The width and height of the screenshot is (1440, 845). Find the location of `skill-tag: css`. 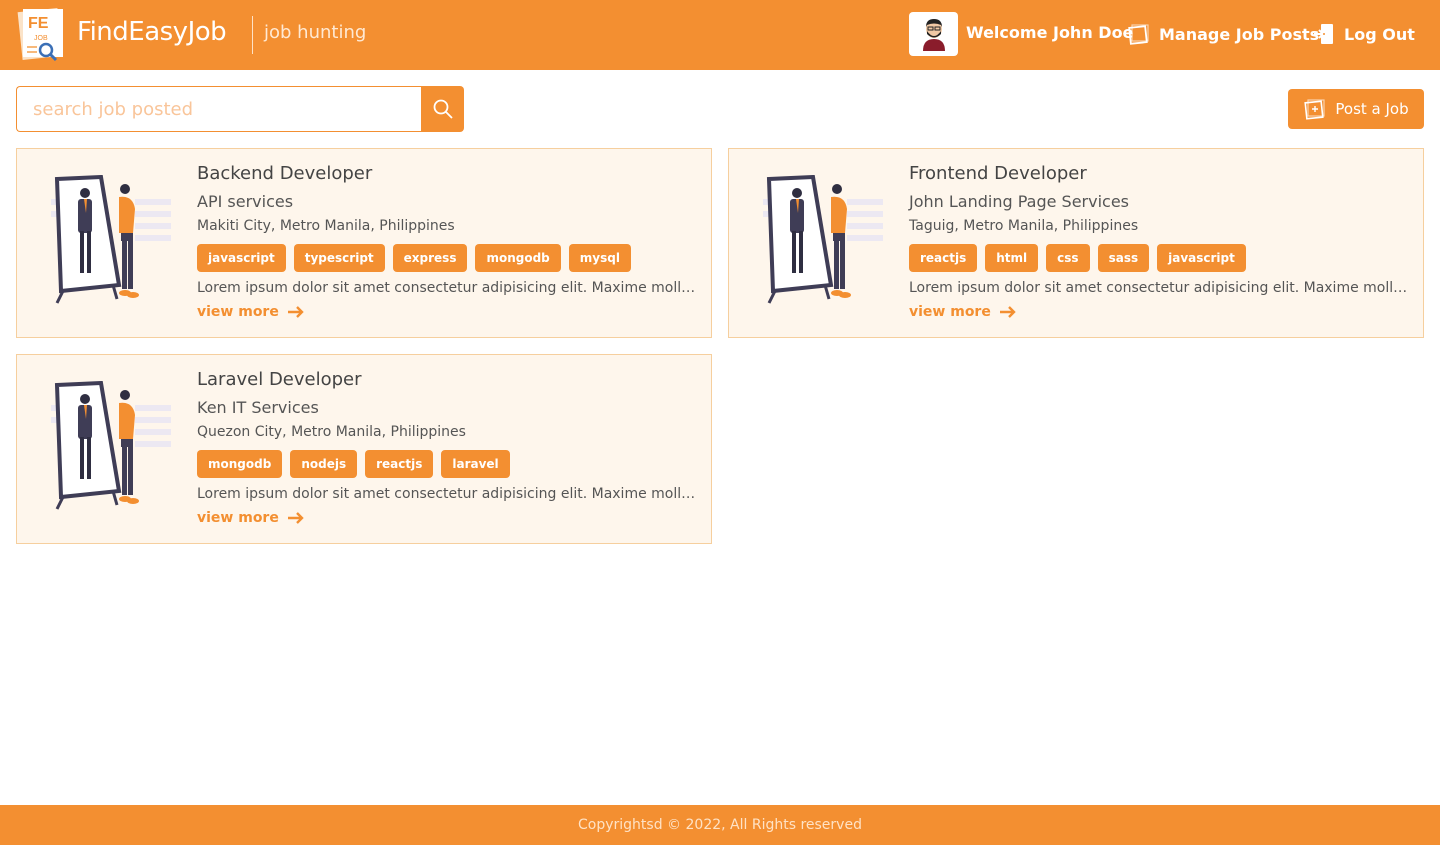

skill-tag: css is located at coordinates (1068, 258).